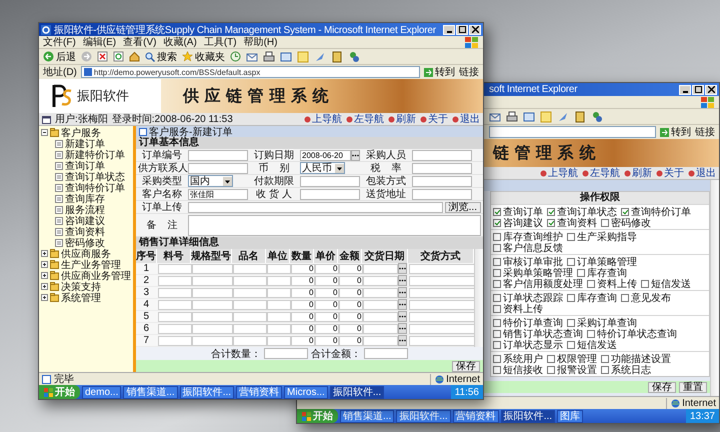  I want to click on permission-checkbox: 特价订单查询, so click(528, 322).